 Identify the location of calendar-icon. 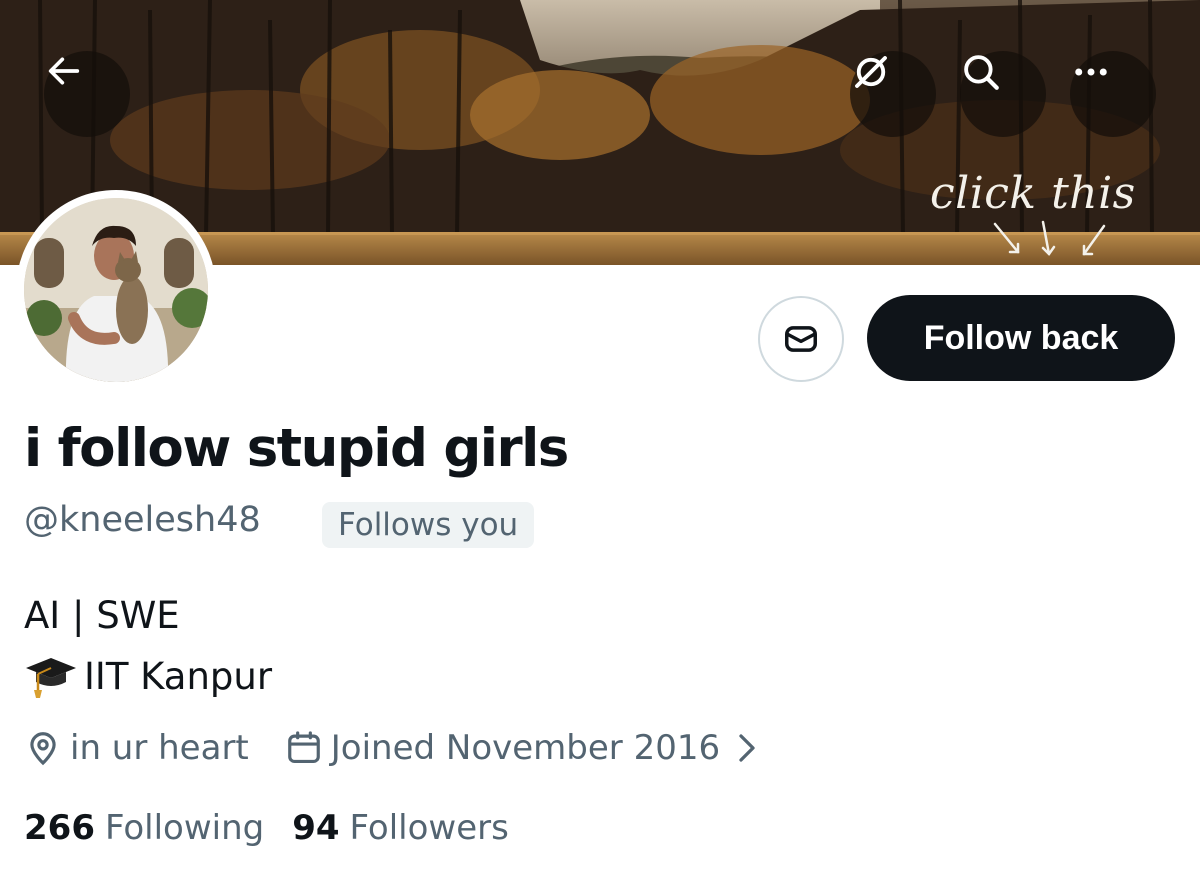
(303, 747).